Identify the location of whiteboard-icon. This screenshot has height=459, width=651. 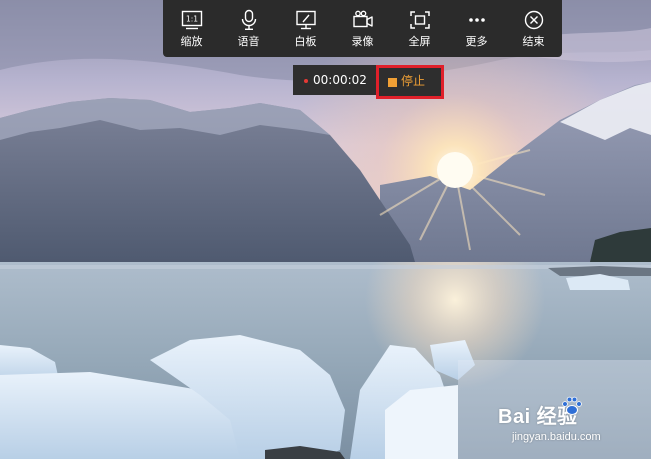
(305, 20).